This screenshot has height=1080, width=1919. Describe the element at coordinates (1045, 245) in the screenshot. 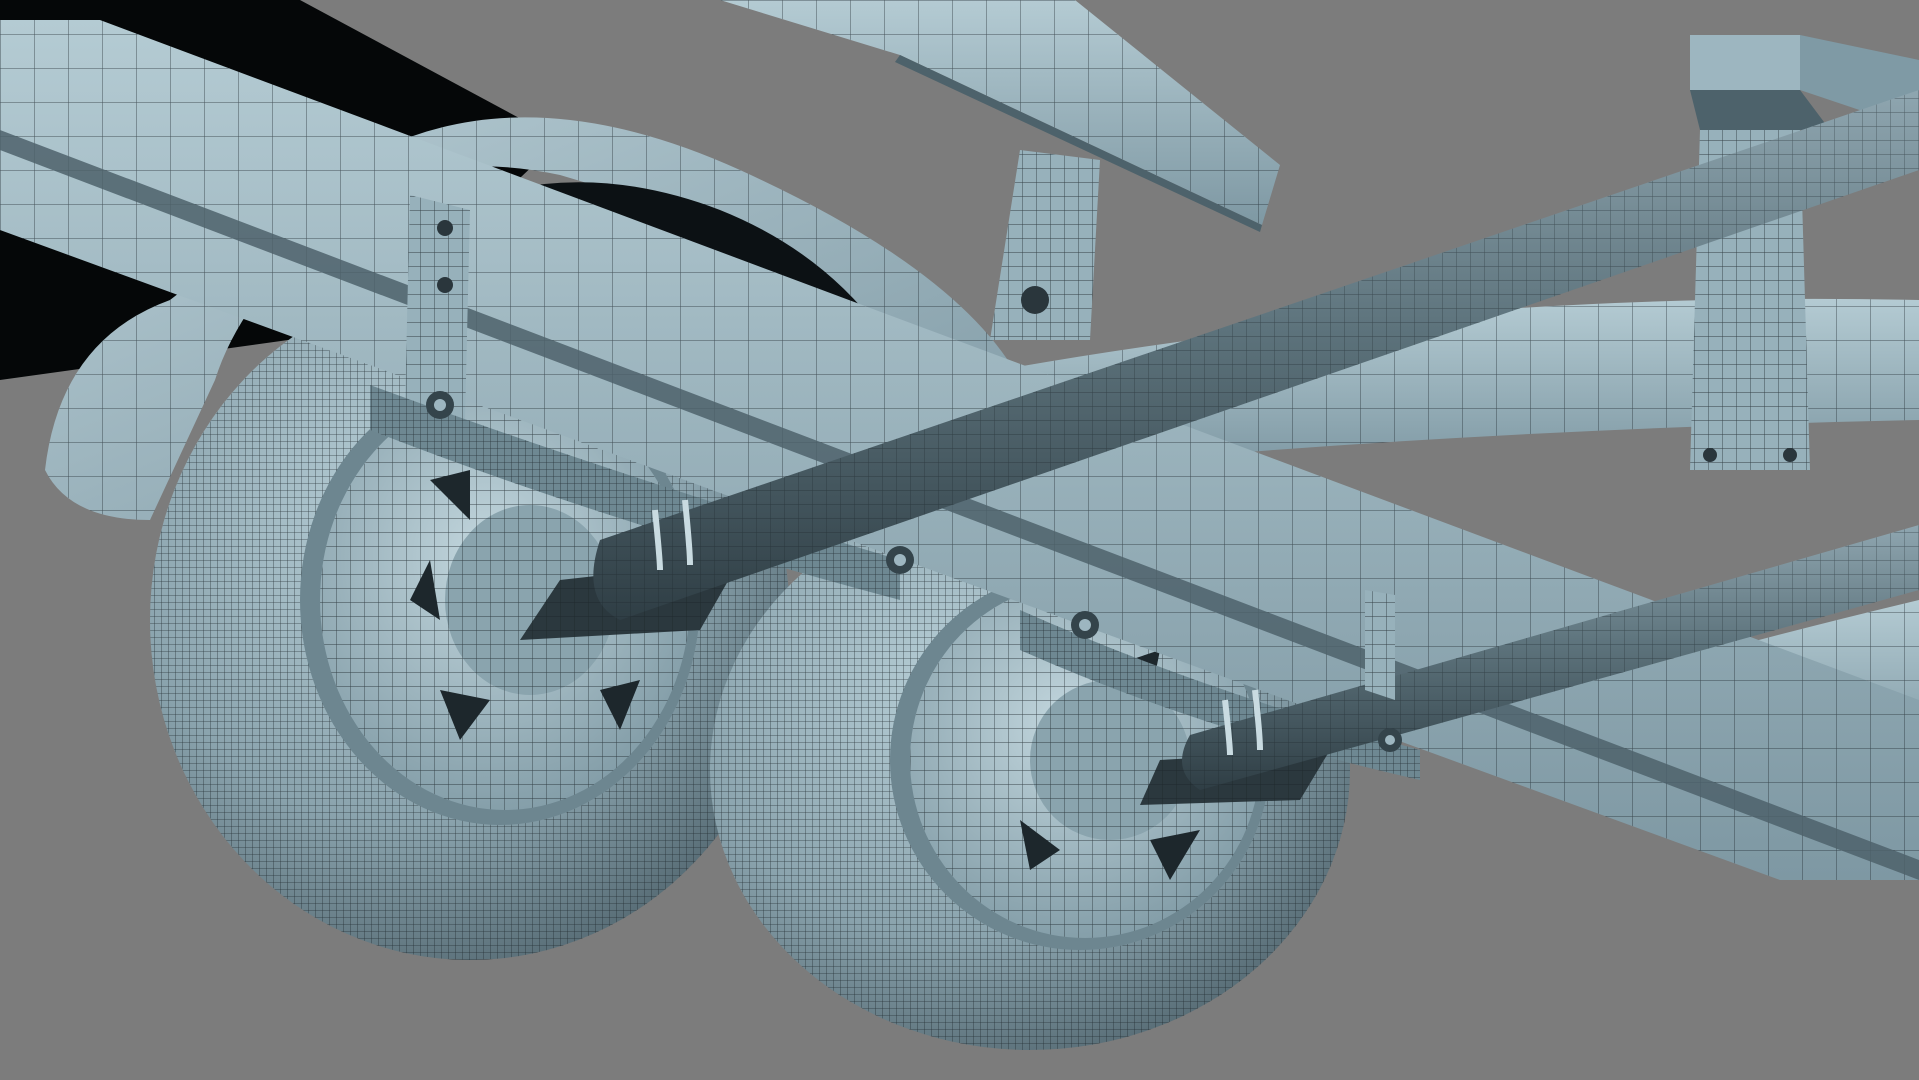

I see `spring-hanger-middle` at that location.